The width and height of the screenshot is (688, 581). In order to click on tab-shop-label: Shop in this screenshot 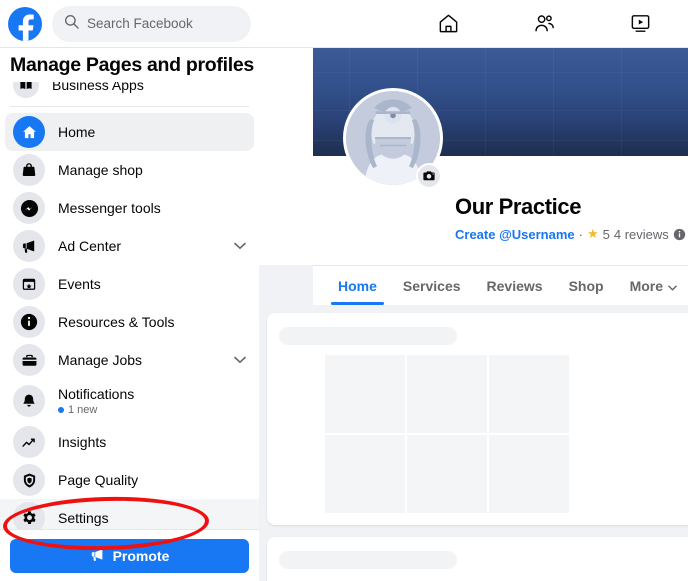, I will do `click(586, 285)`.